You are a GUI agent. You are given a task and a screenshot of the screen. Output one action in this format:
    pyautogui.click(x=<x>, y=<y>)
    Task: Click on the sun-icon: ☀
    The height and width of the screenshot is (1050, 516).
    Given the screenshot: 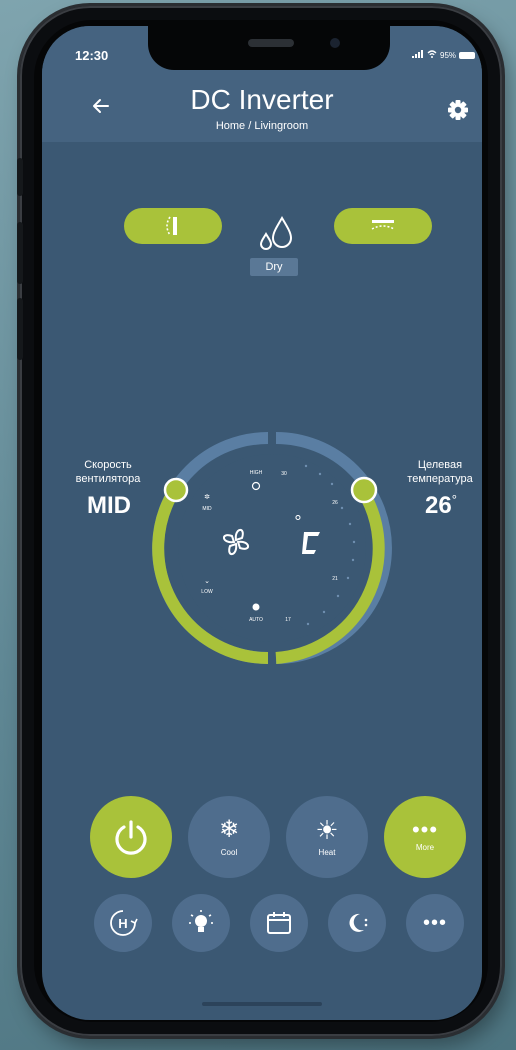 What is the action you would take?
    pyautogui.click(x=327, y=829)
    